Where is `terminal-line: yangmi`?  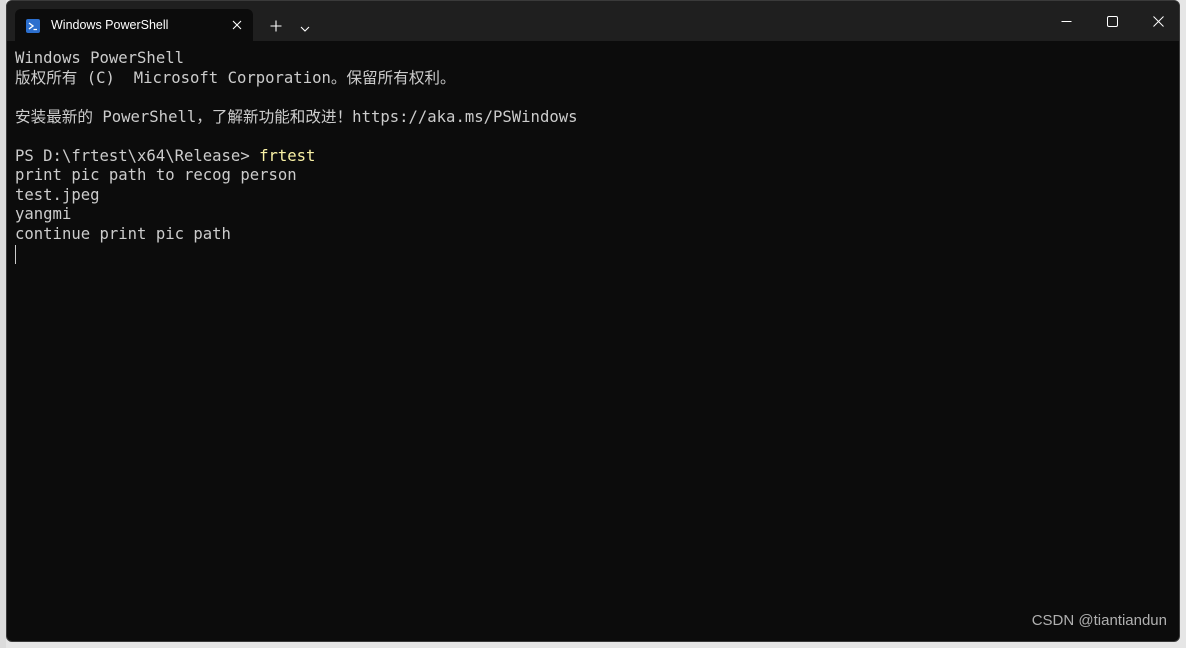 terminal-line: yangmi is located at coordinates (43, 214).